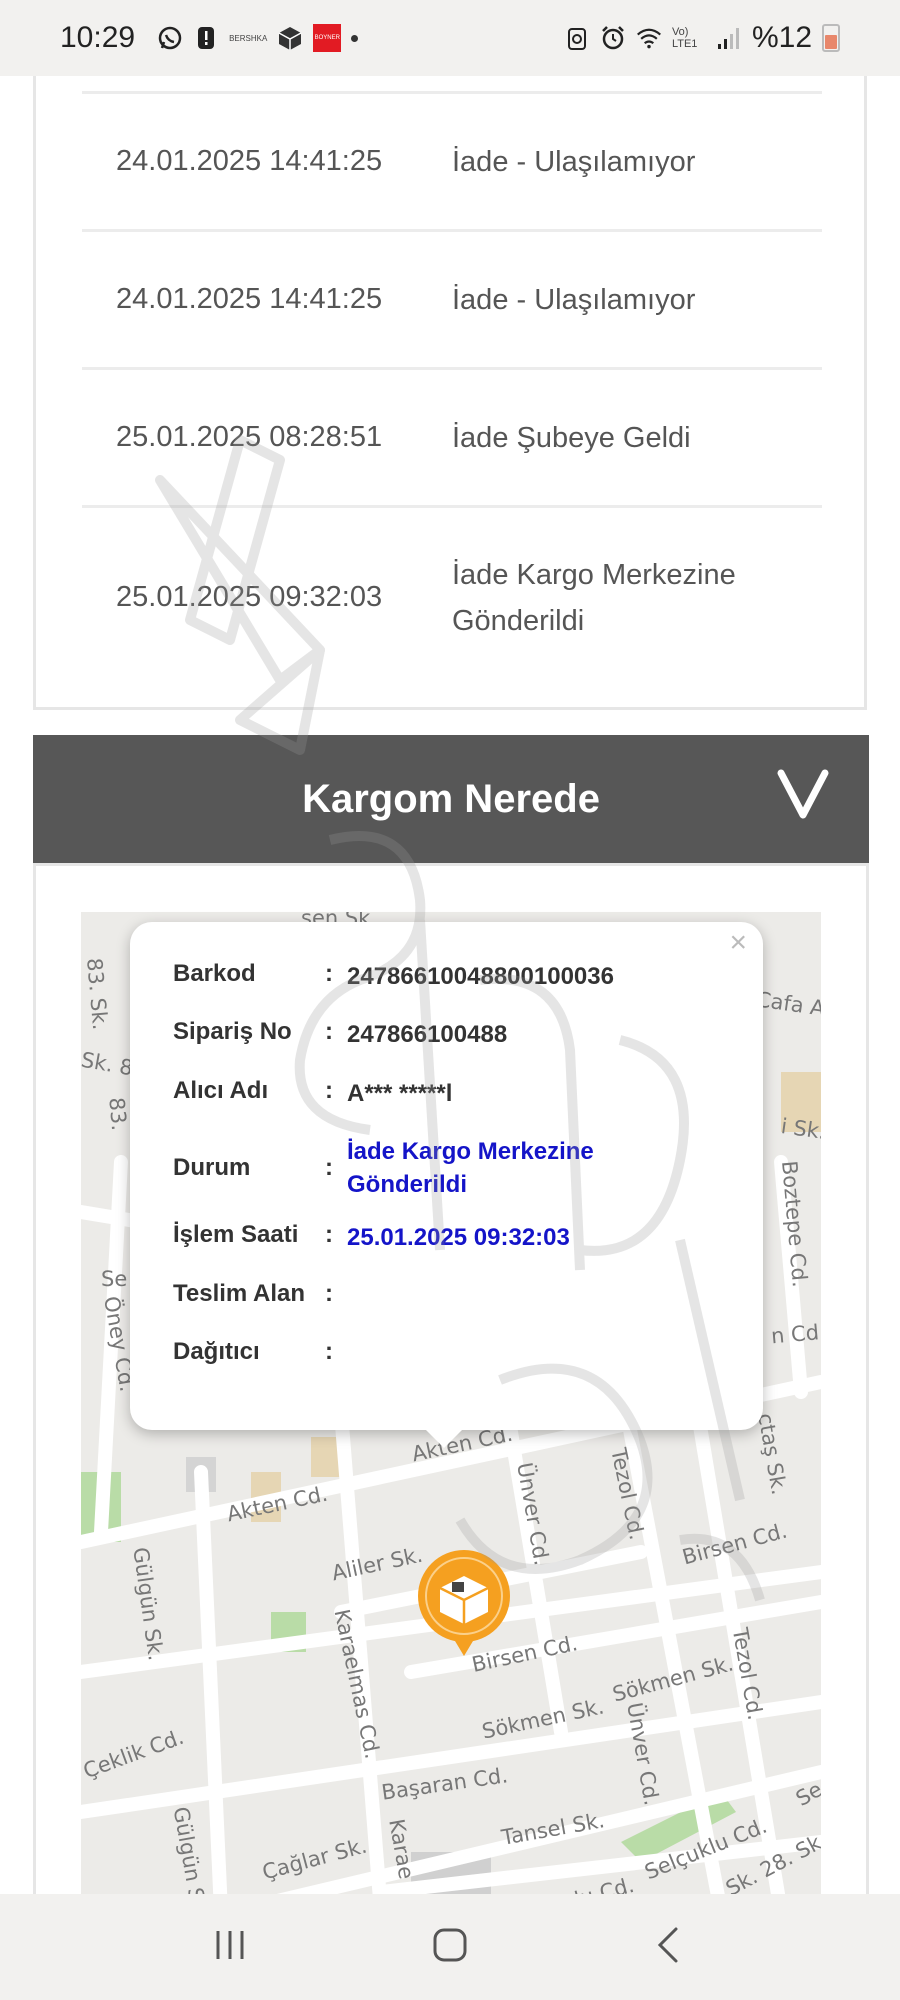 This screenshot has width=900, height=2000. What do you see at coordinates (212, 1167) in the screenshot?
I see `popup-label: Durum` at bounding box center [212, 1167].